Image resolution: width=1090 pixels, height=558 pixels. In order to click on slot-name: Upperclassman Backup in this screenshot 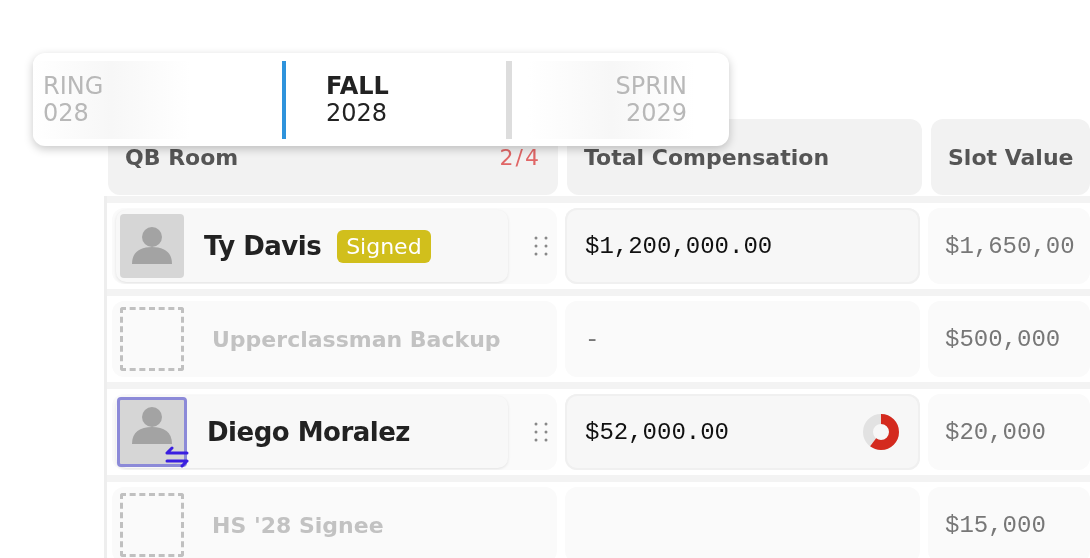, I will do `click(356, 339)`.